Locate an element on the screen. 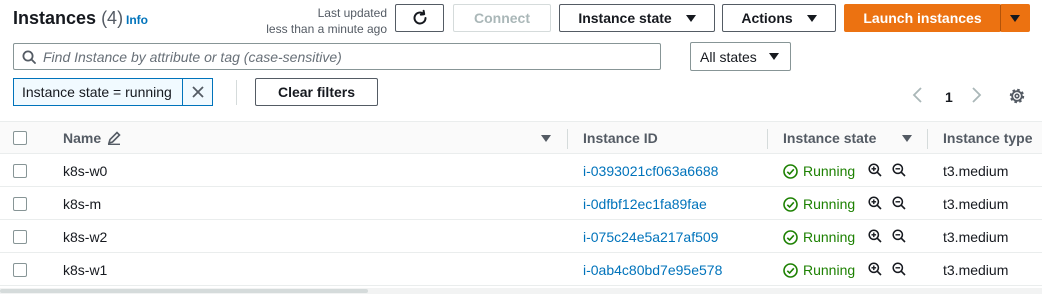 The image size is (1042, 294). search-field is located at coordinates (337, 56).